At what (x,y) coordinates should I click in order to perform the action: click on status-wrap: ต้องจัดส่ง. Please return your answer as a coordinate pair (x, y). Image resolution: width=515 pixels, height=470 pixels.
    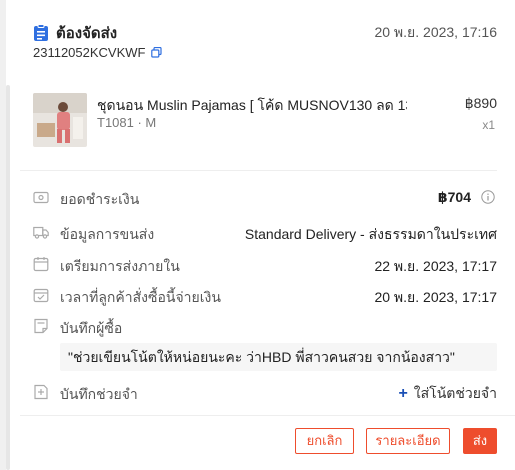
    Looking at the image, I should click on (75, 33).